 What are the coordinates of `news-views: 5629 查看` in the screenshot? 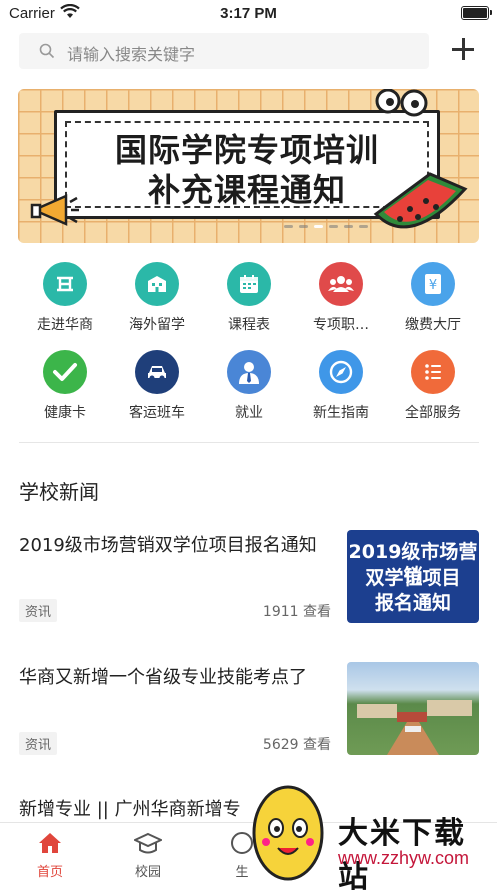 It's located at (296, 745).